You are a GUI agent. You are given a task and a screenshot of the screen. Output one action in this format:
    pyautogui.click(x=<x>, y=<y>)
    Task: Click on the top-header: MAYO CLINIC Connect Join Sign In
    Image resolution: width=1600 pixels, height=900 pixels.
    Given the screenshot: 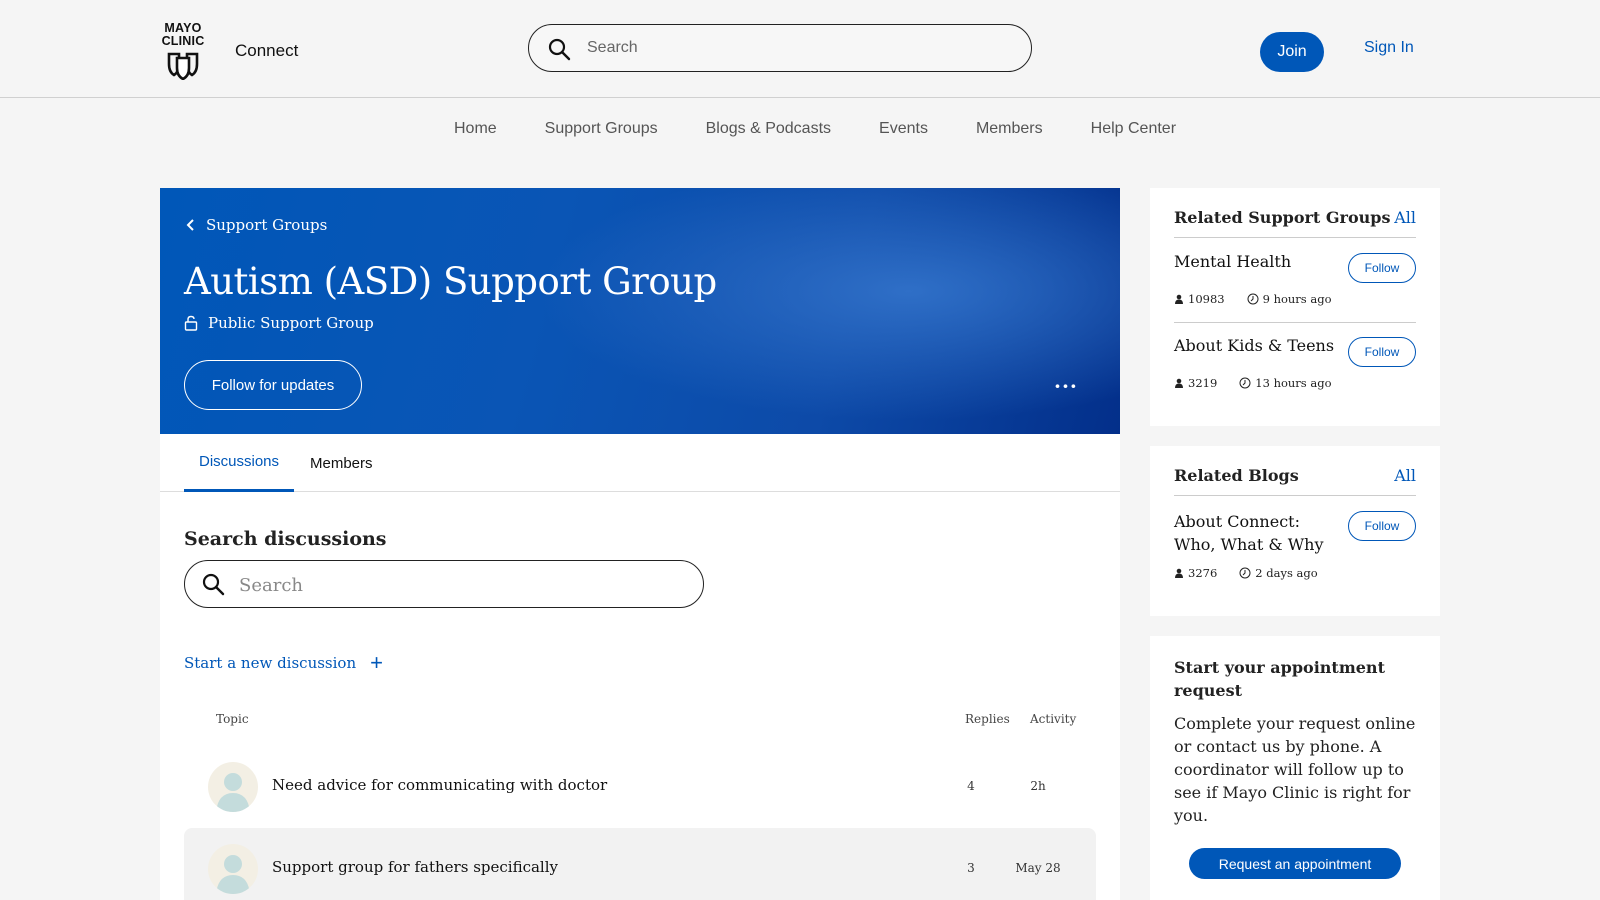 What is the action you would take?
    pyautogui.click(x=800, y=49)
    